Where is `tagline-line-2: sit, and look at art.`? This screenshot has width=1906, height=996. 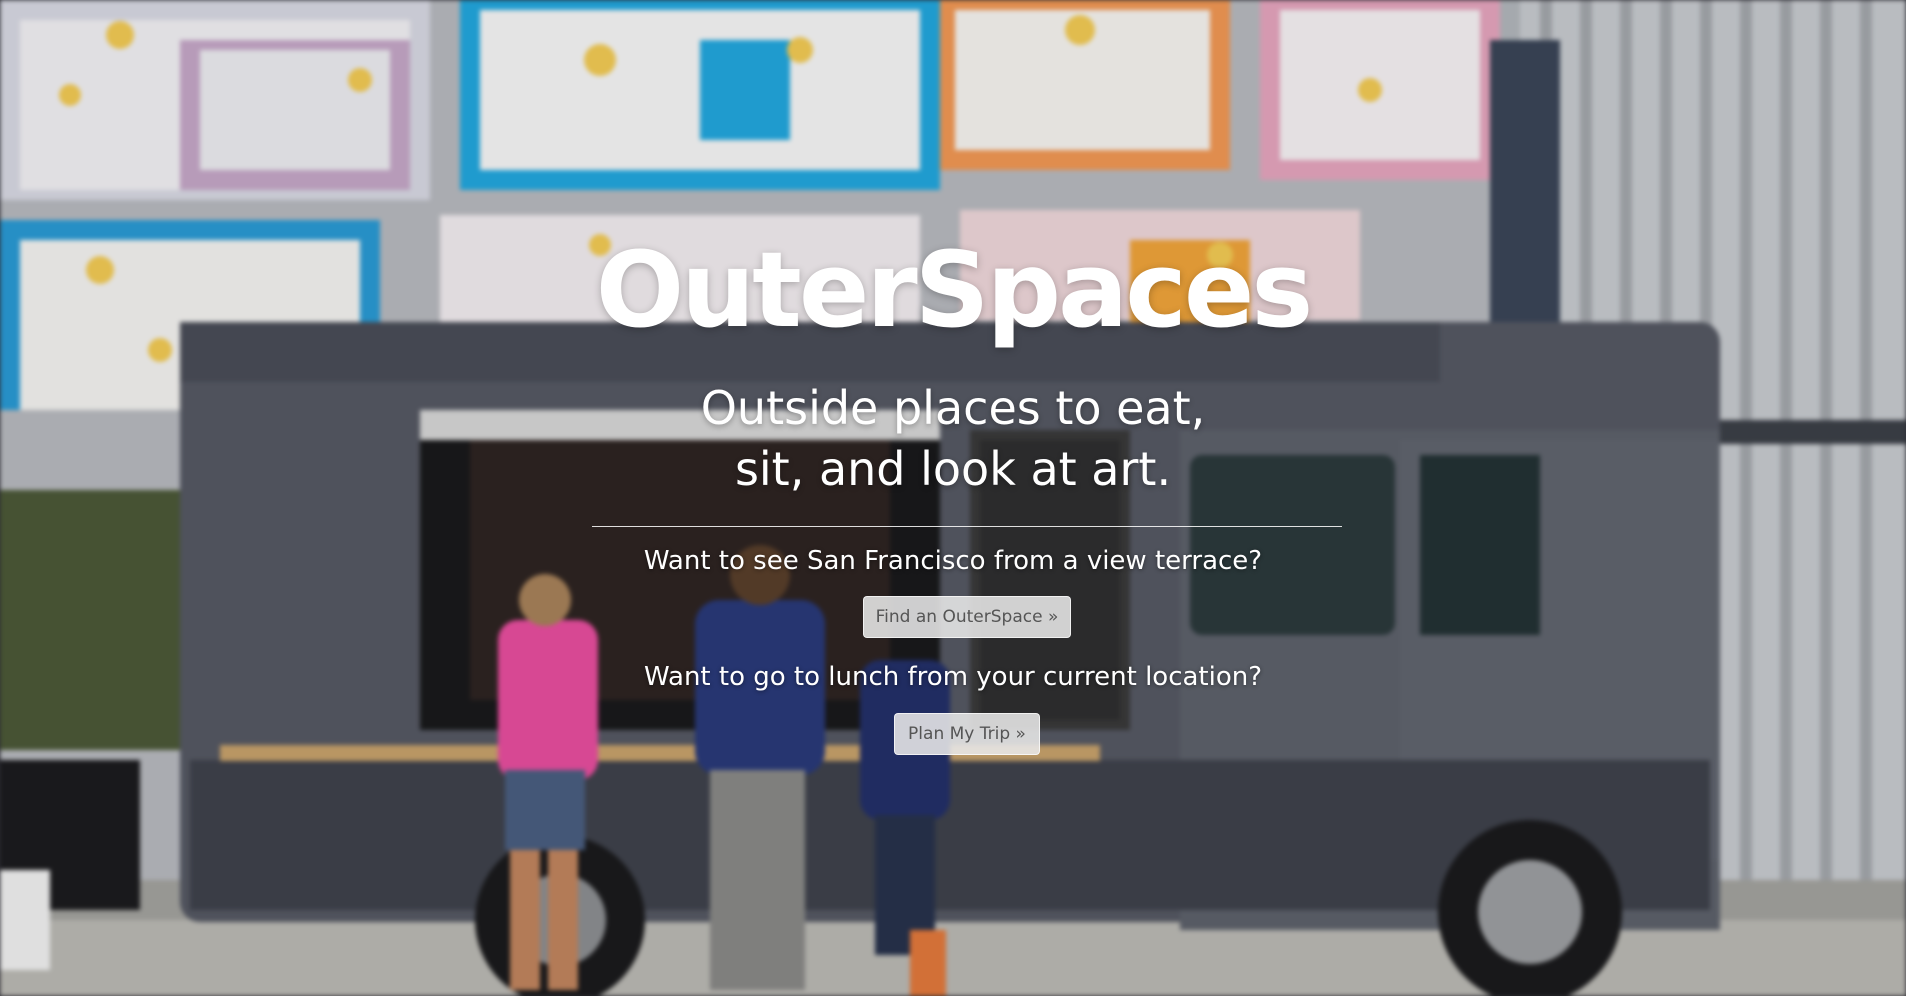
tagline-line-2: sit, and look at art. is located at coordinates (953, 469).